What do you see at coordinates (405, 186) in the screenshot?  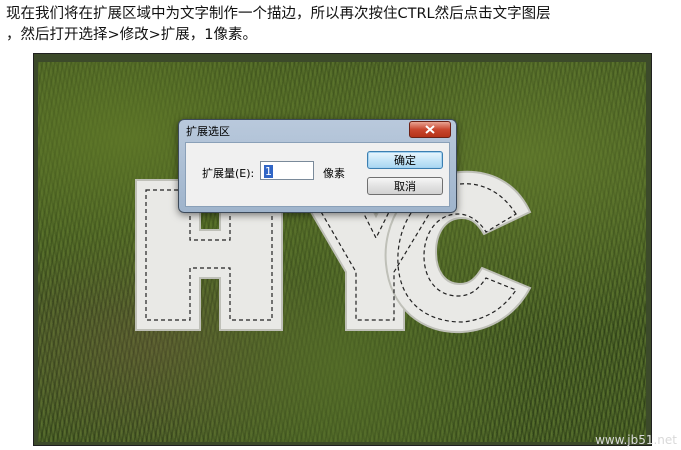 I see `cancel-button: 取消` at bounding box center [405, 186].